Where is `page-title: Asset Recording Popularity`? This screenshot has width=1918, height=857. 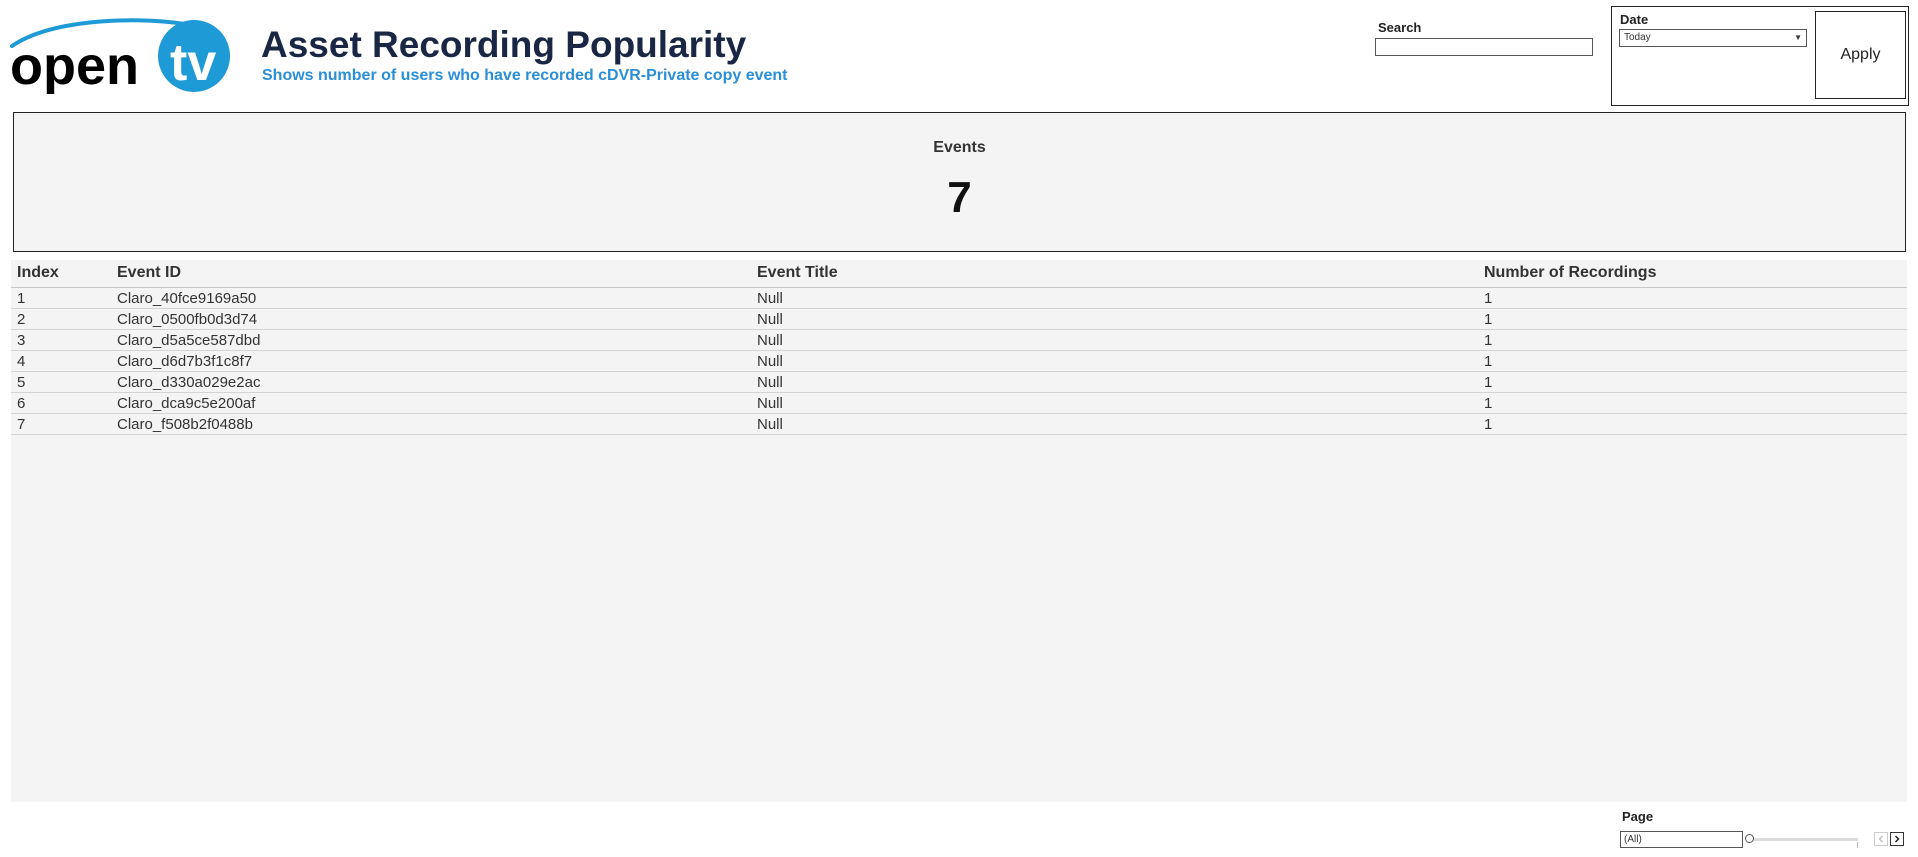
page-title: Asset Recording Popularity is located at coordinates (504, 44).